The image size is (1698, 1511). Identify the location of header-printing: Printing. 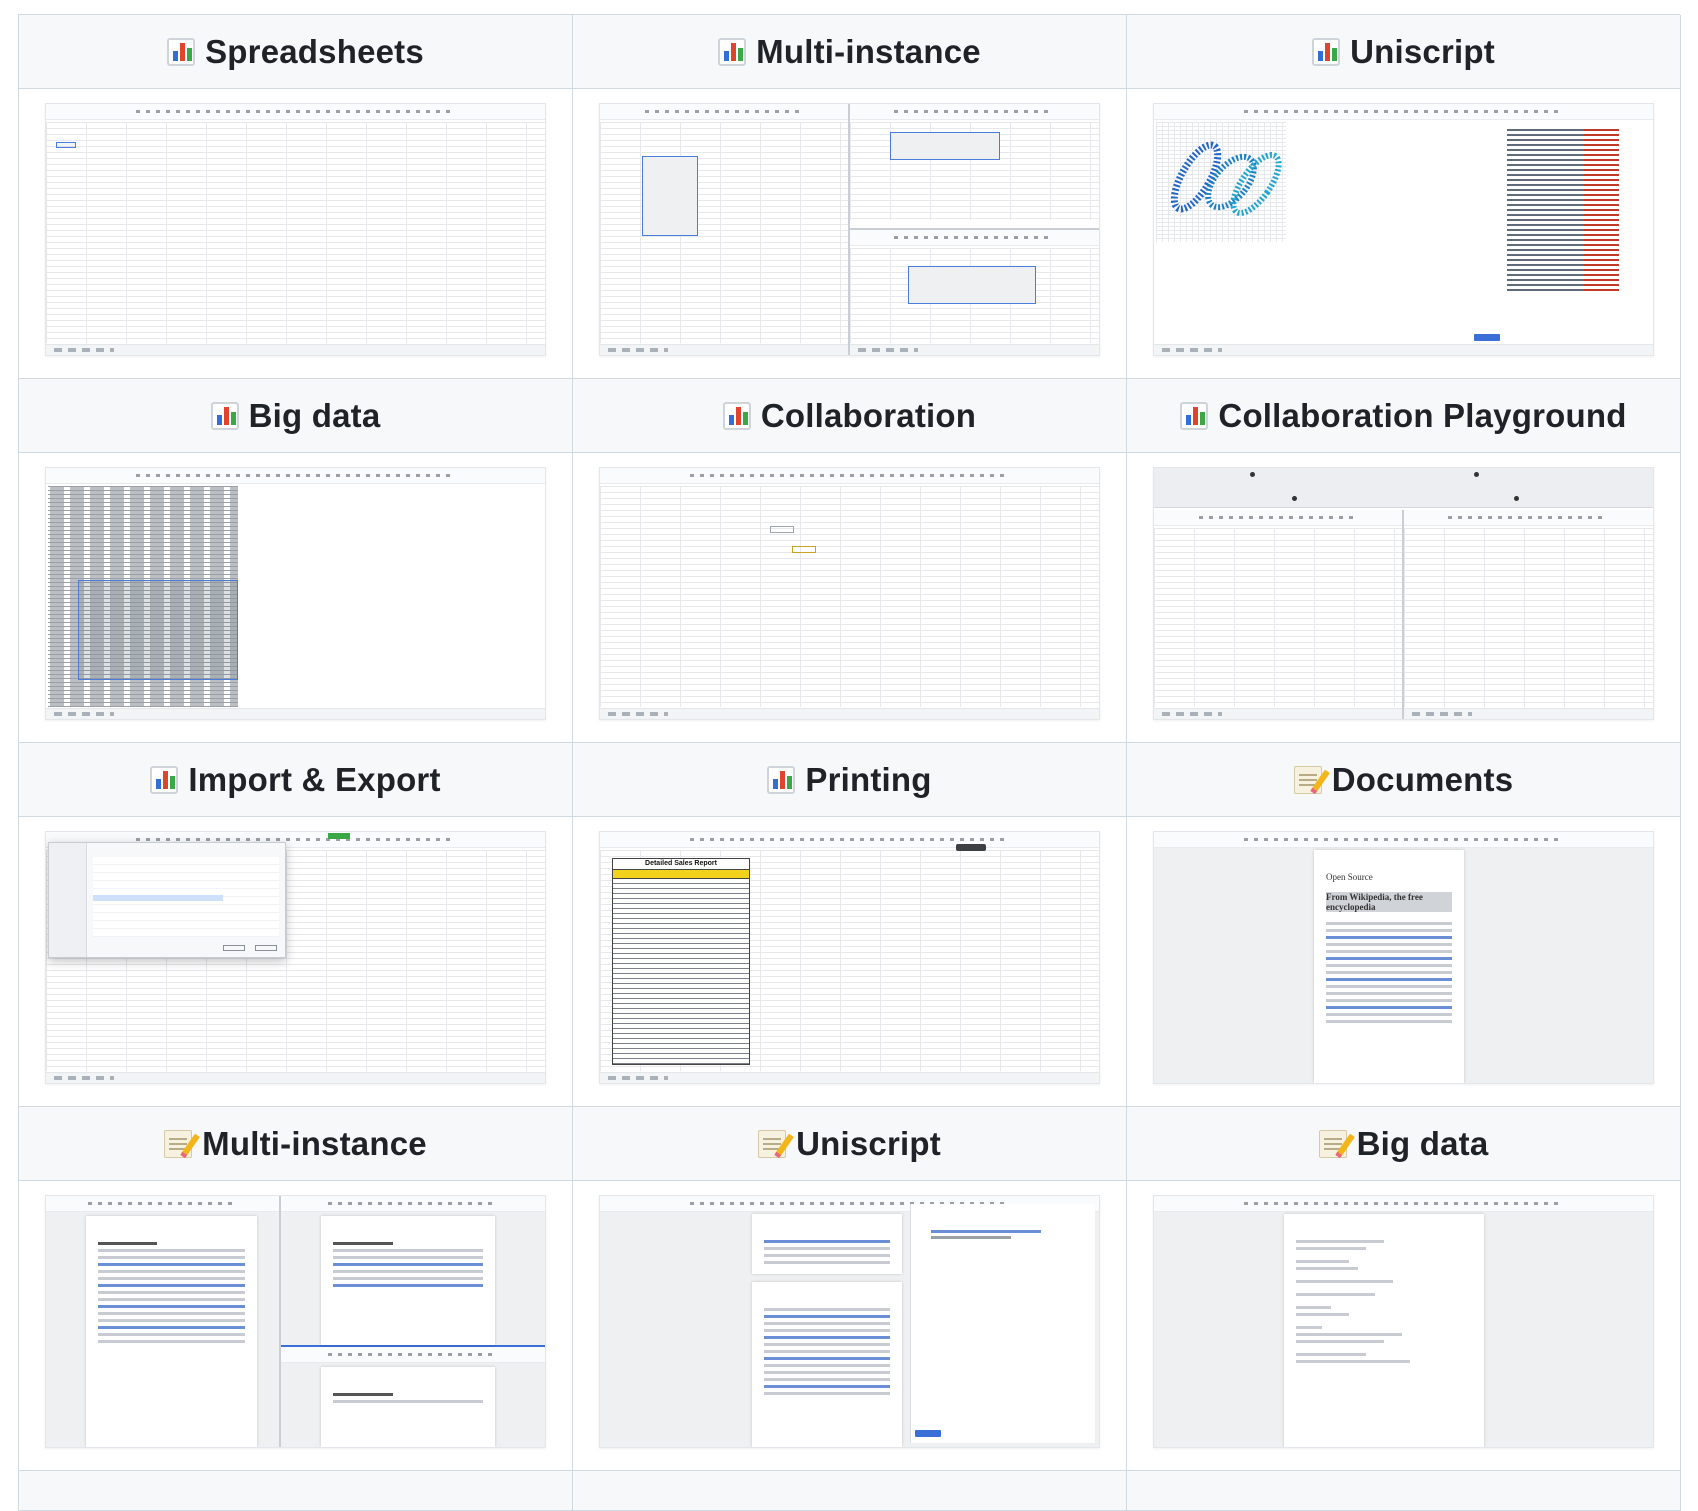
(850, 780).